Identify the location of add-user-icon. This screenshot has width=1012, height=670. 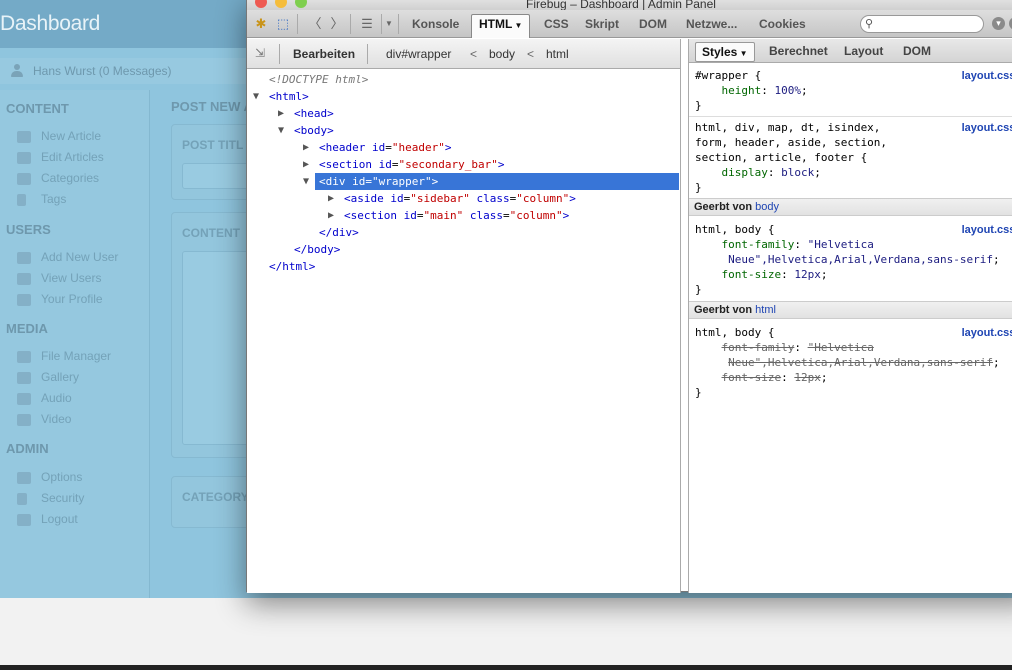
(24, 258).